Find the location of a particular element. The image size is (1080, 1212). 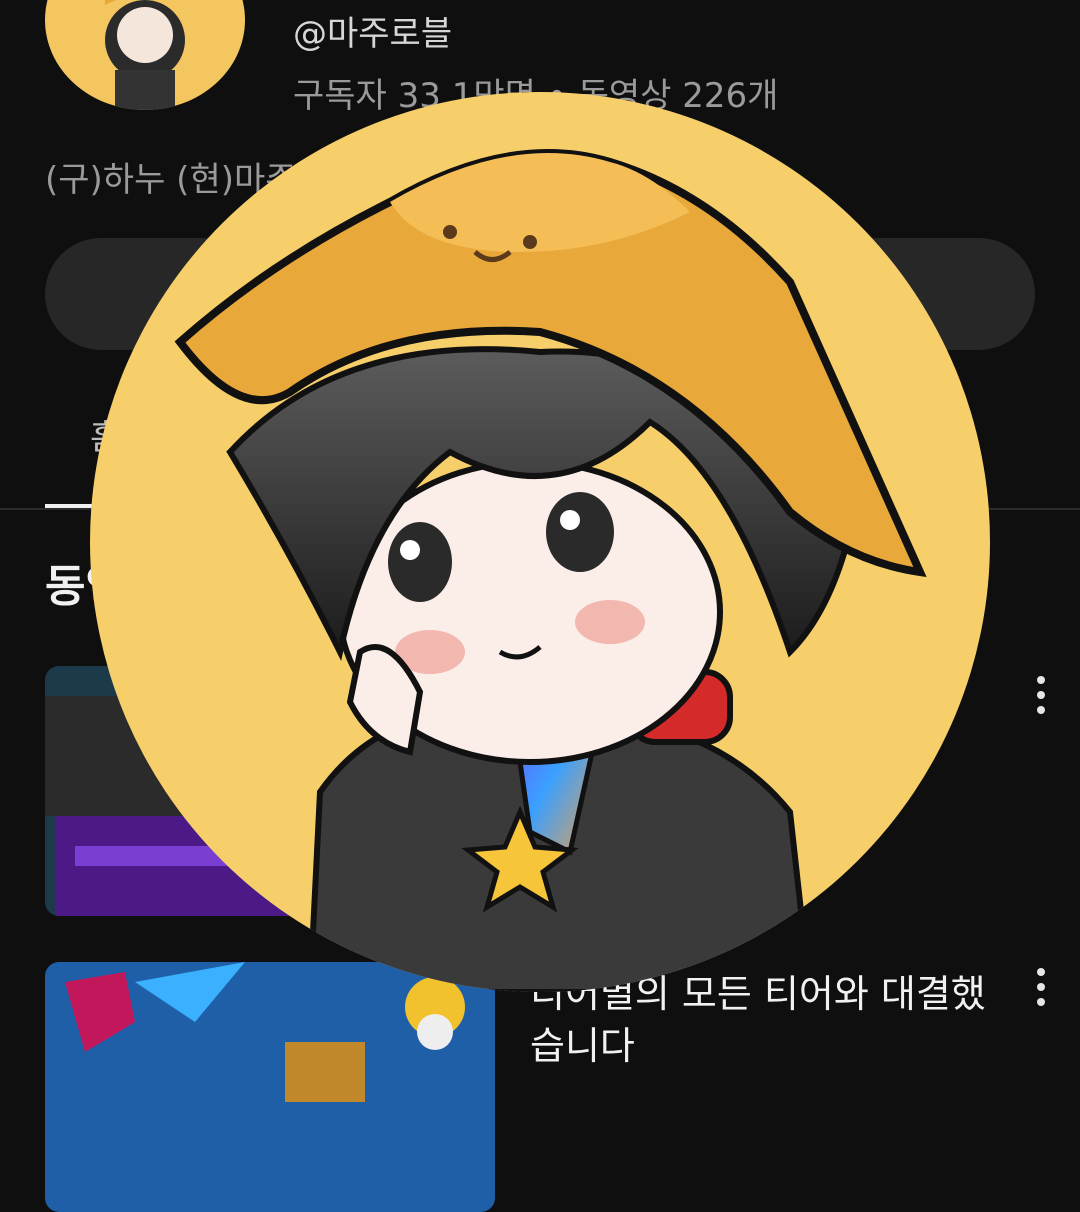

channel-handle: @마주로블 is located at coordinates (373, 34).